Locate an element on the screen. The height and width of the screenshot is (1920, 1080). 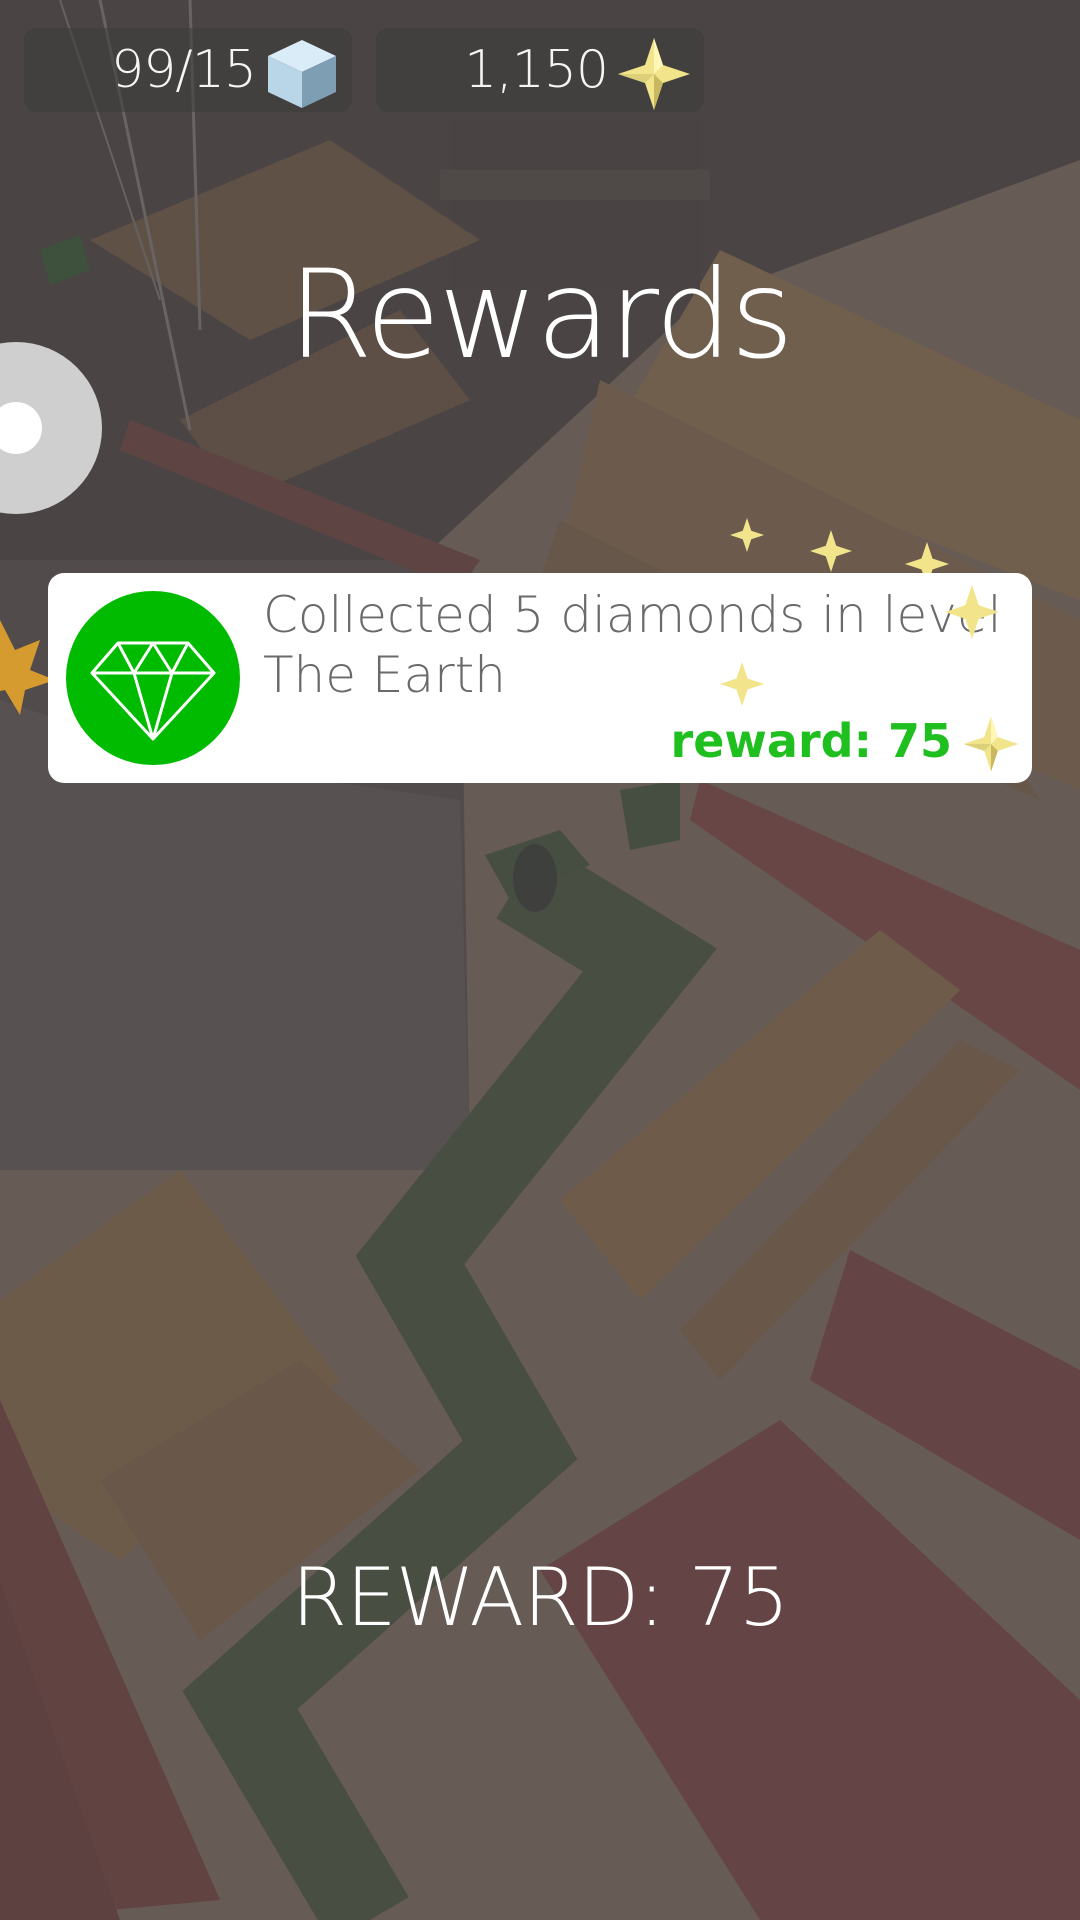
gems-counter: 1,150 is located at coordinates (540, 70).